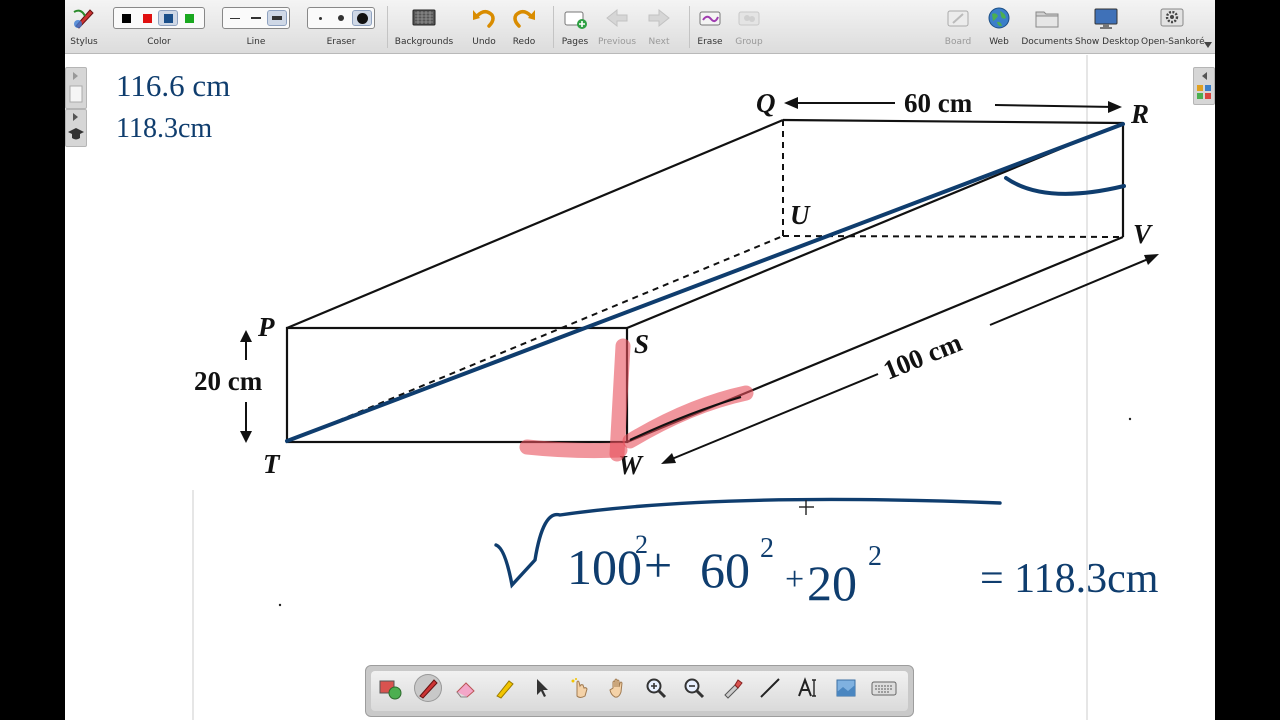 The image size is (1280, 720). Describe the element at coordinates (573, 449) in the screenshot. I see `highlight-tw-edge` at that location.